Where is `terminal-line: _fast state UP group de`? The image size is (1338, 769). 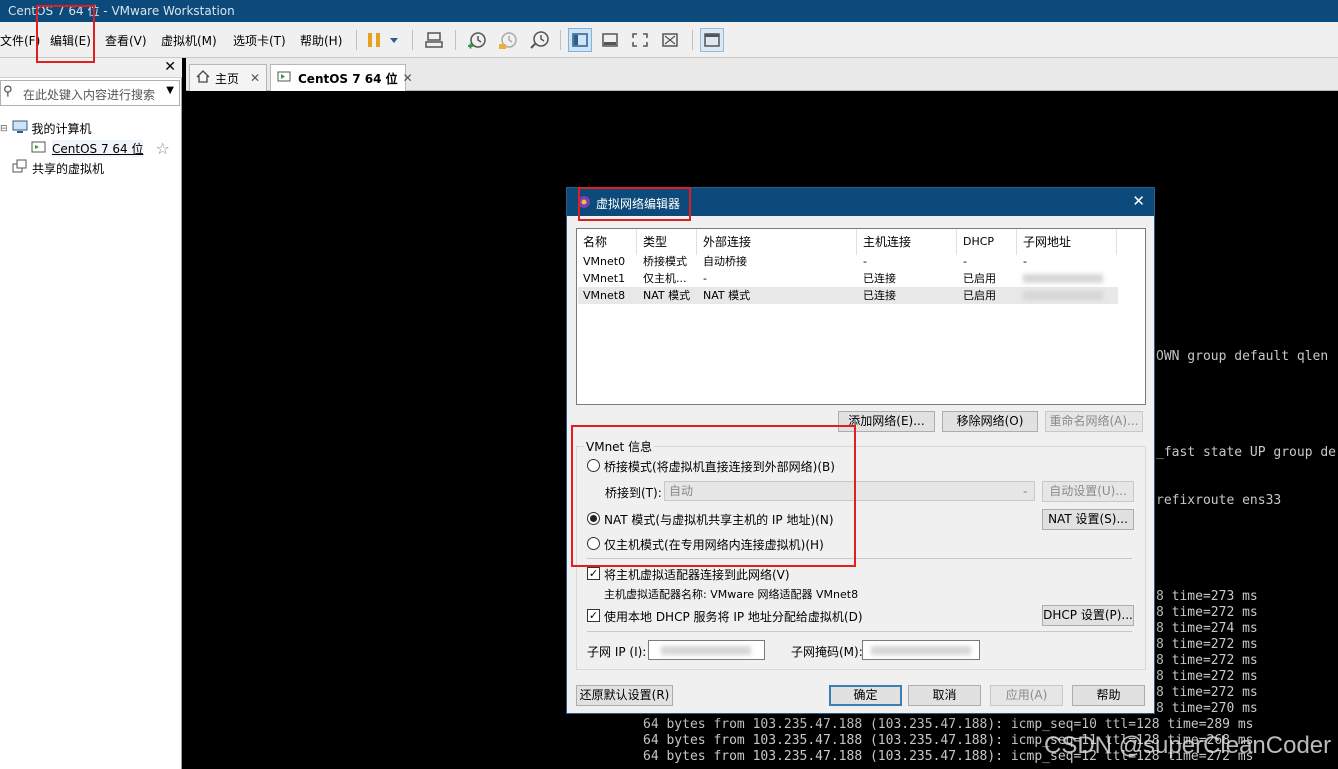
terminal-line: _fast state UP group de is located at coordinates (1246, 452).